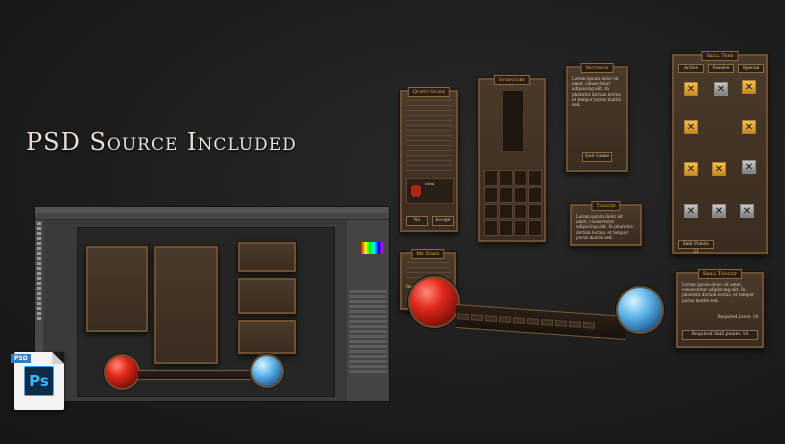 The image size is (785, 444). What do you see at coordinates (443, 221) in the screenshot?
I see `accept-button: Accept` at bounding box center [443, 221].